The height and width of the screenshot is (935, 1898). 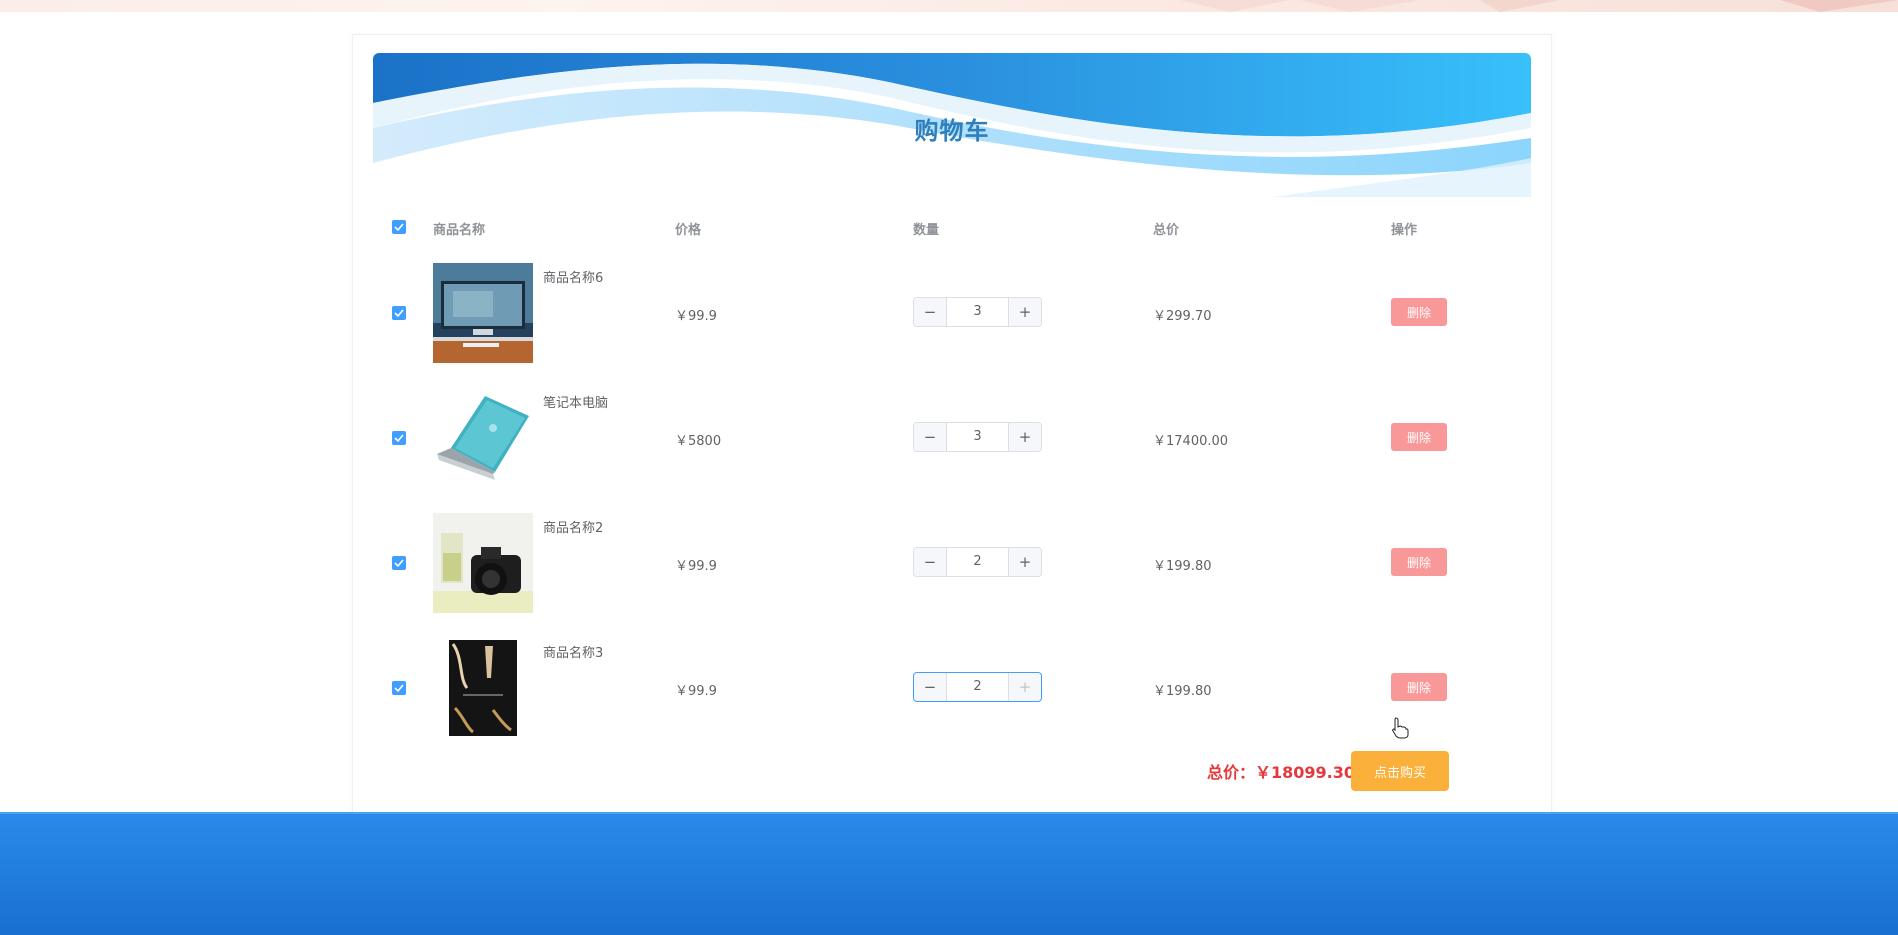 I want to click on row-total: ￥17400.00, so click(x=1191, y=441).